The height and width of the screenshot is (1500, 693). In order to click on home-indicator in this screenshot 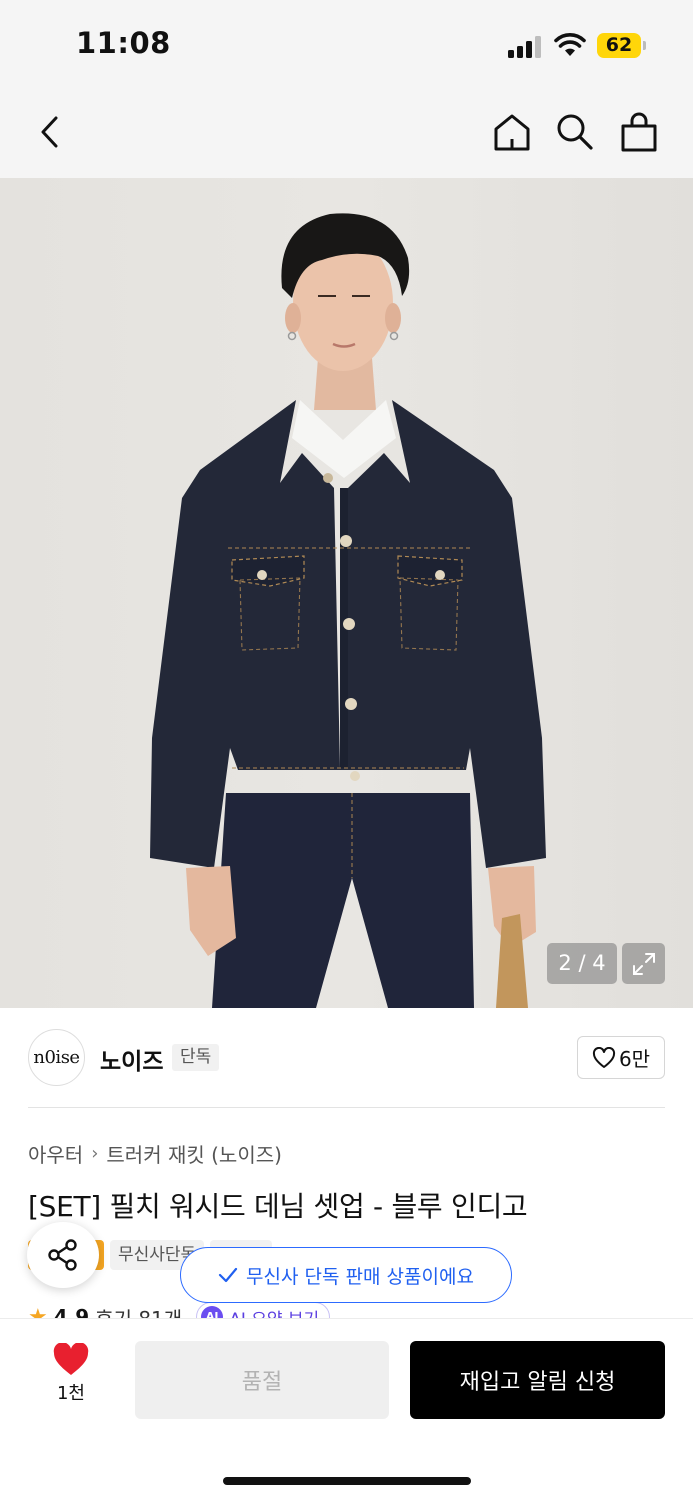, I will do `click(347, 1481)`.